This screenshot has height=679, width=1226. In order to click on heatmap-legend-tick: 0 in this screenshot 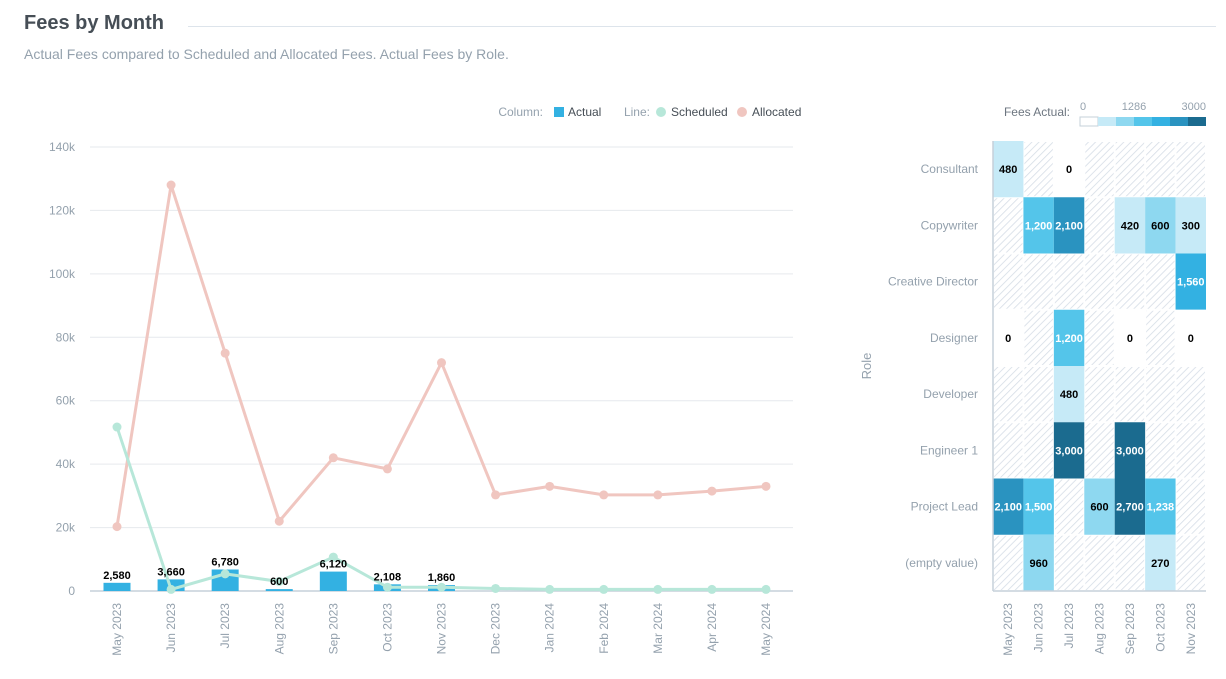, I will do `click(1083, 107)`.